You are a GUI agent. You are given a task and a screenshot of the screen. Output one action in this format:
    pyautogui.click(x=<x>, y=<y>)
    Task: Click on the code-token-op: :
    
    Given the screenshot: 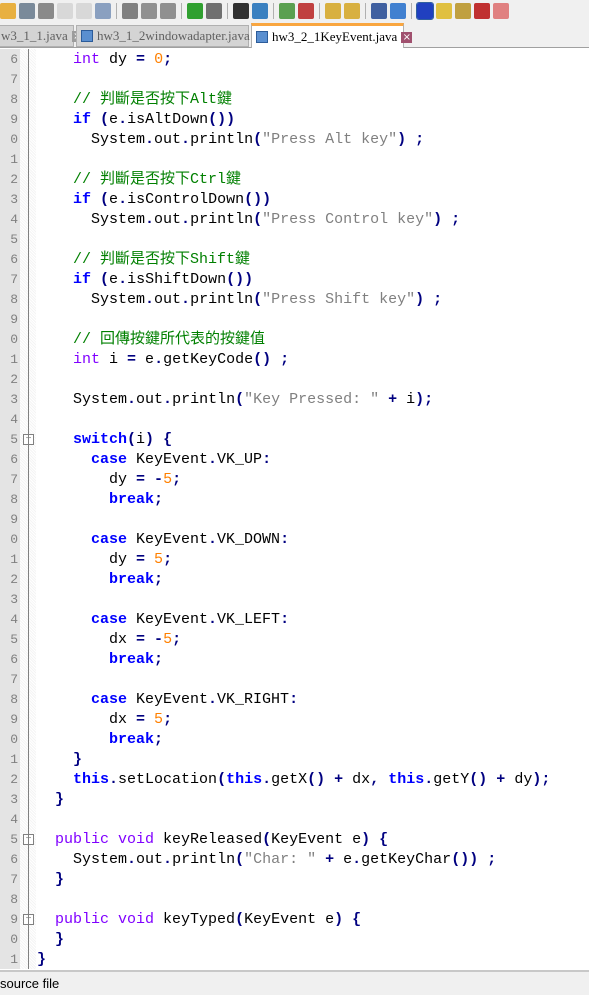 What is the action you would take?
    pyautogui.click(x=285, y=539)
    